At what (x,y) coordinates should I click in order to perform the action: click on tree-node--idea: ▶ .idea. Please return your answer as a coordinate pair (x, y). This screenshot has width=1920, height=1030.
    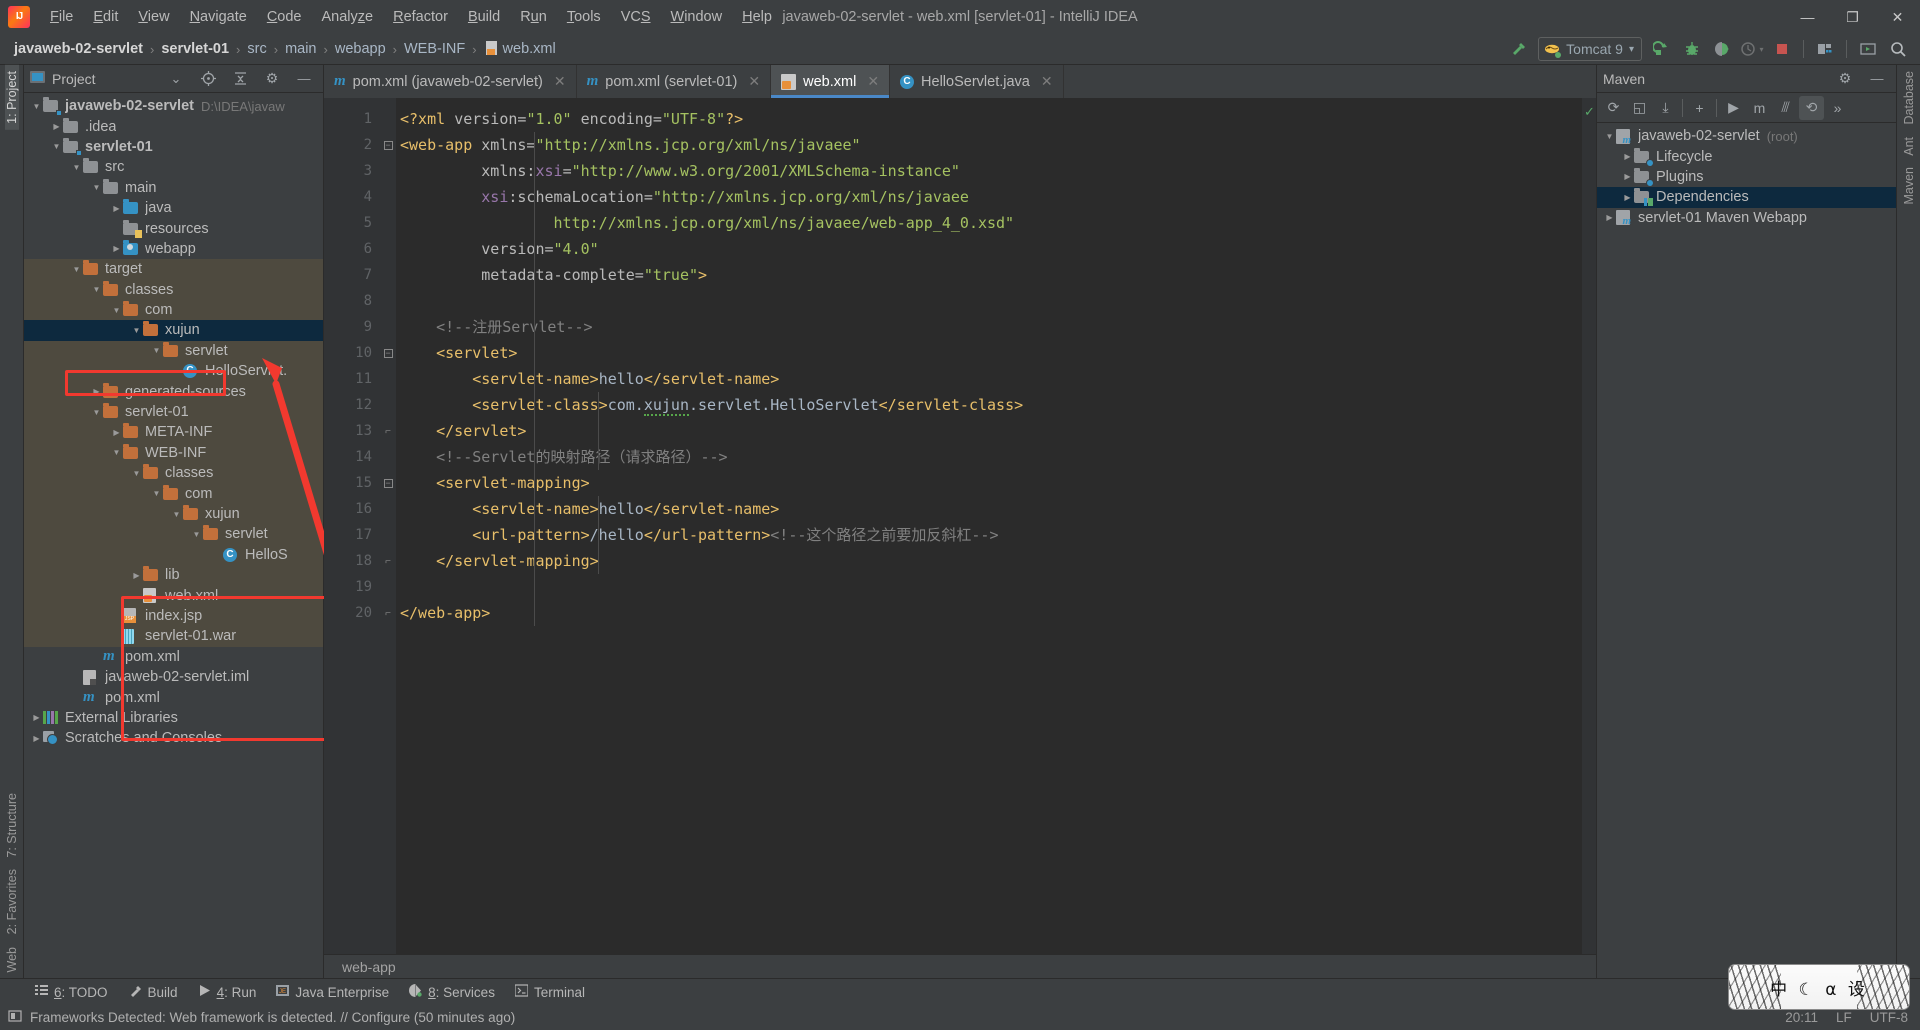
    Looking at the image, I should click on (173, 126).